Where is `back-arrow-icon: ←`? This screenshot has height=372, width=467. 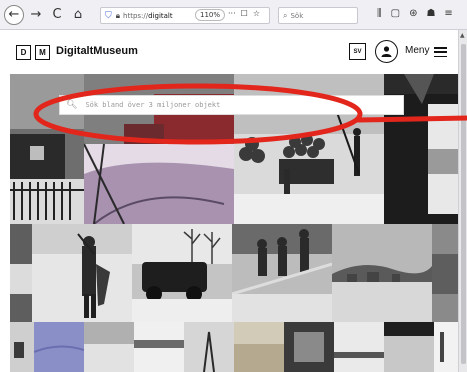
back-arrow-icon: ← is located at coordinates (14, 14).